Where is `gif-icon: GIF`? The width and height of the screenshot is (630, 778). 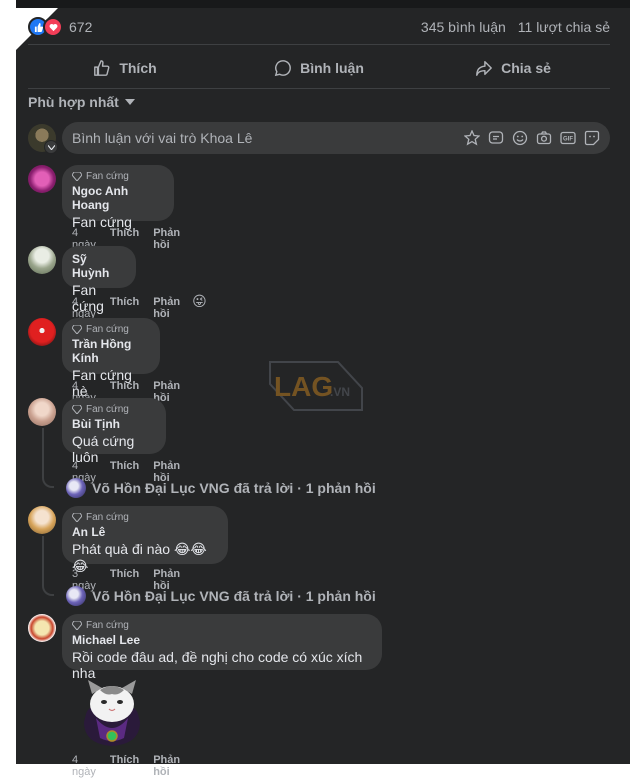
gif-icon: GIF is located at coordinates (568, 138).